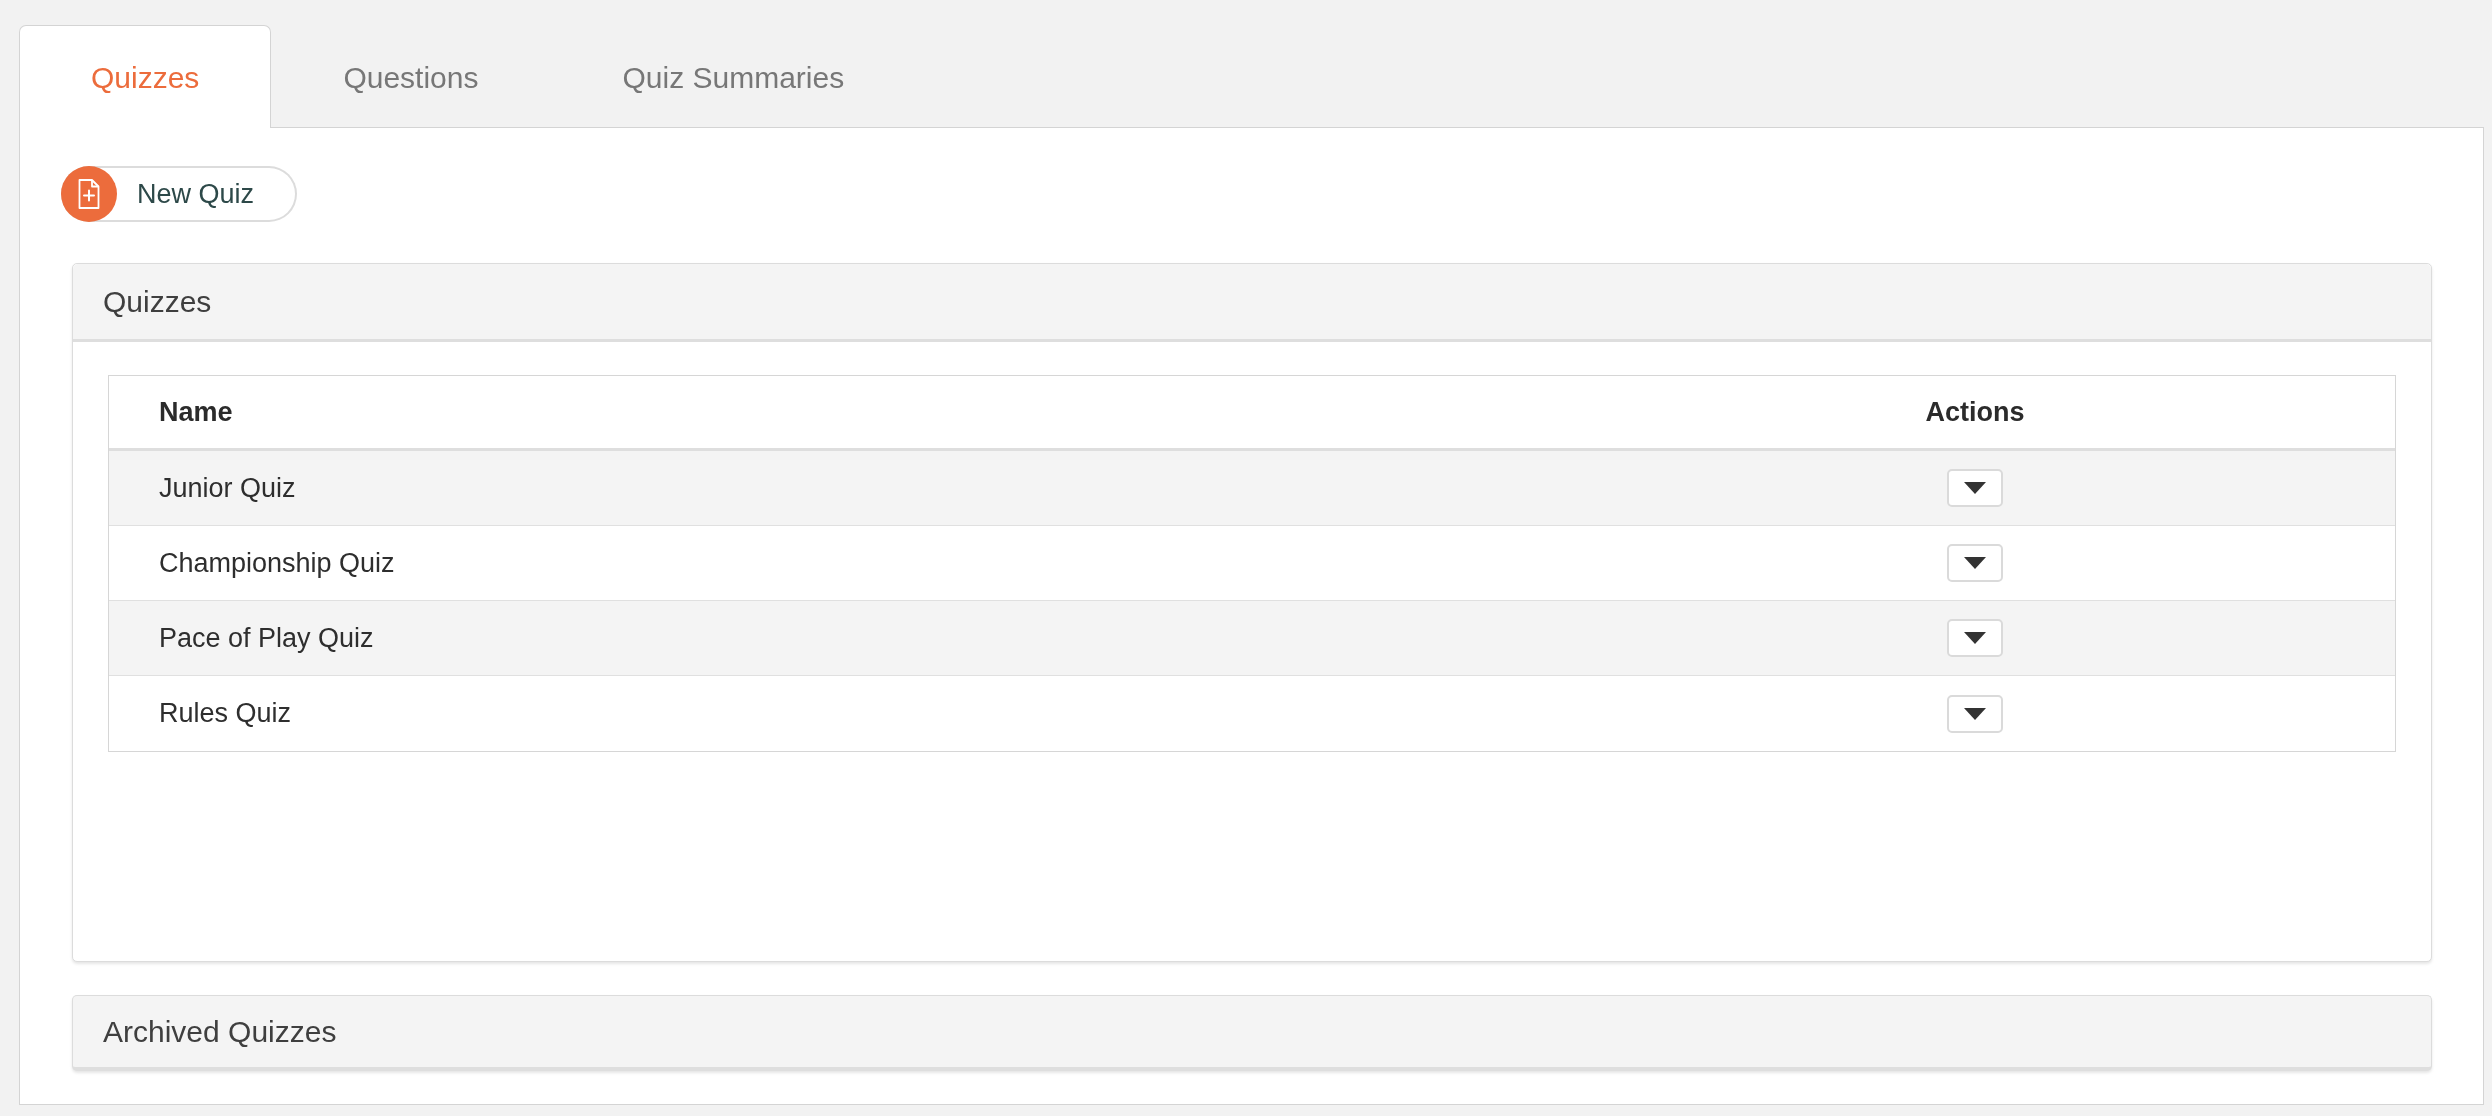 This screenshot has height=1116, width=2492. What do you see at coordinates (157, 302) in the screenshot?
I see `panel-title: Quizzes` at bounding box center [157, 302].